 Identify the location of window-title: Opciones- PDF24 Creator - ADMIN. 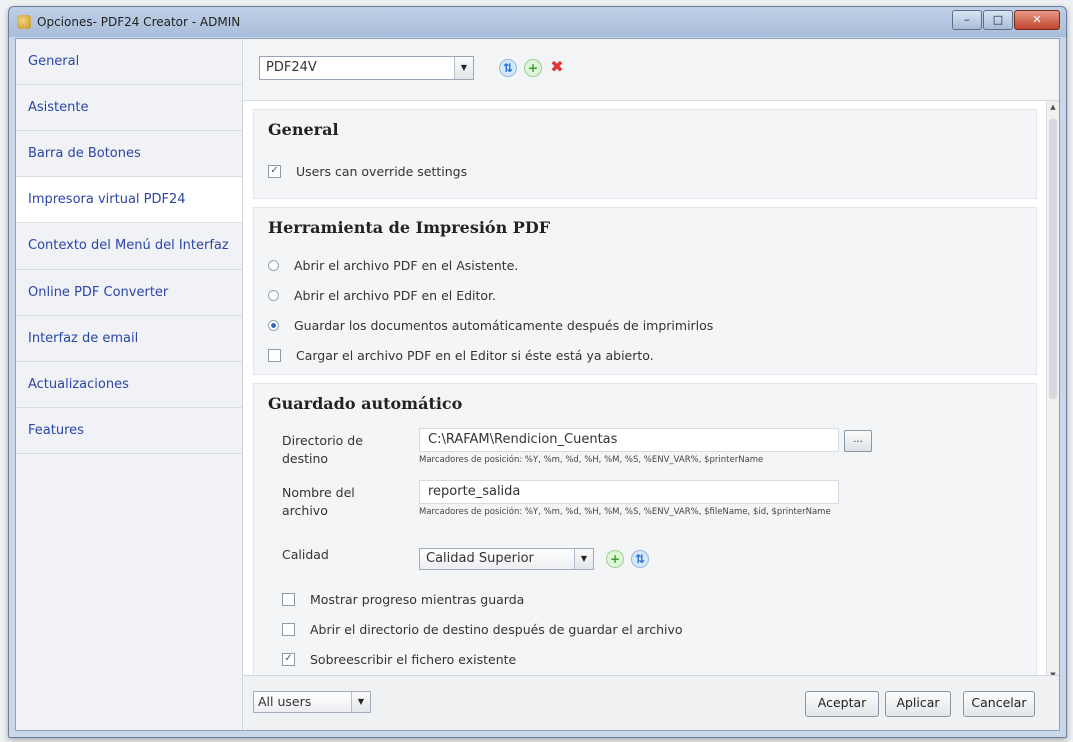
(139, 22).